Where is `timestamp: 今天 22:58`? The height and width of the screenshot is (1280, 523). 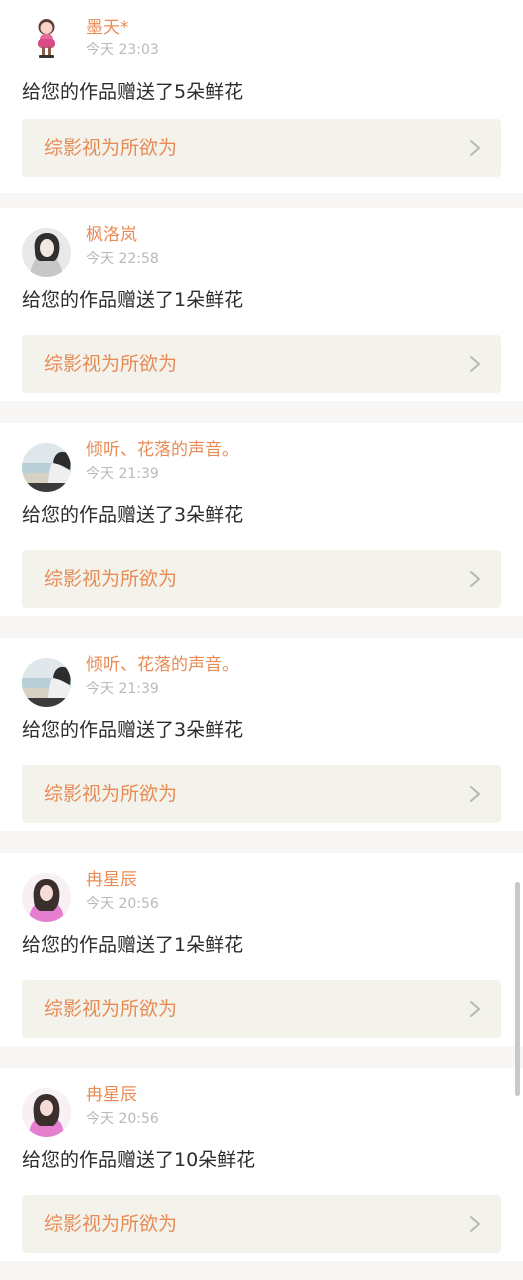 timestamp: 今天 22:58 is located at coordinates (122, 259).